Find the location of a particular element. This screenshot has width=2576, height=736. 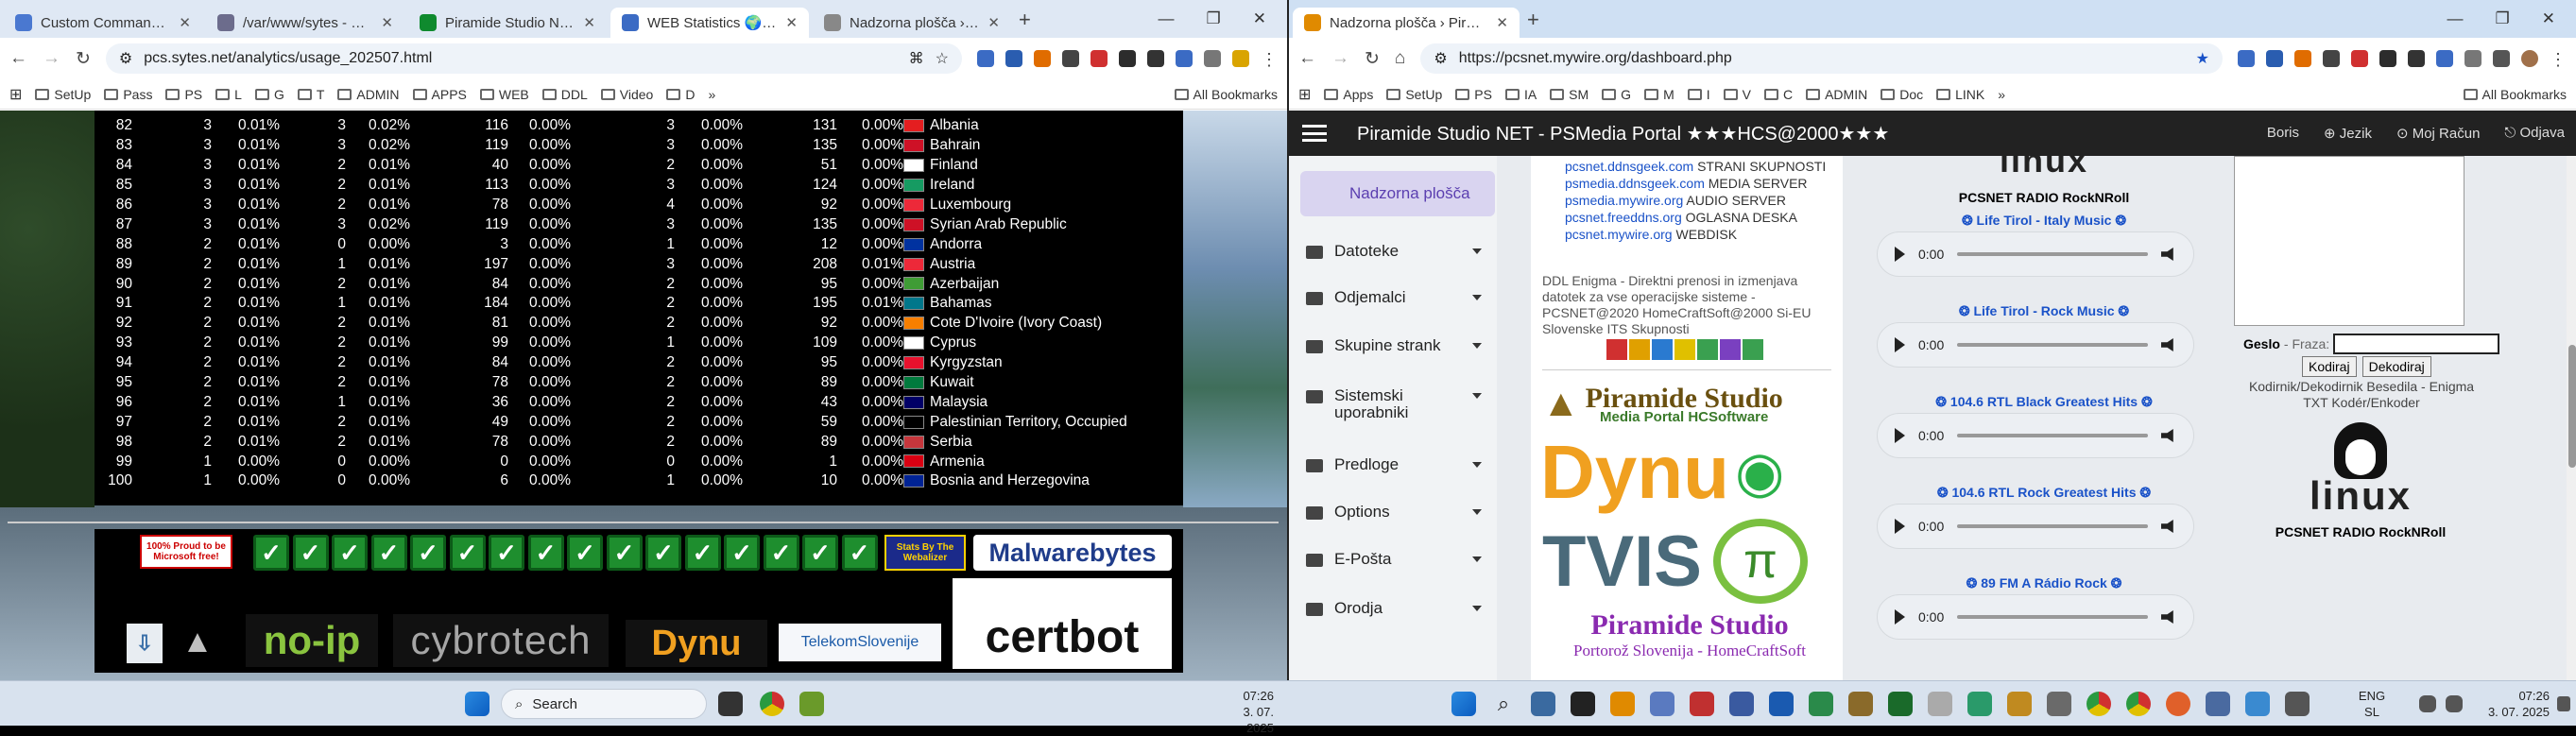

new-tab-button: + is located at coordinates (1533, 20).